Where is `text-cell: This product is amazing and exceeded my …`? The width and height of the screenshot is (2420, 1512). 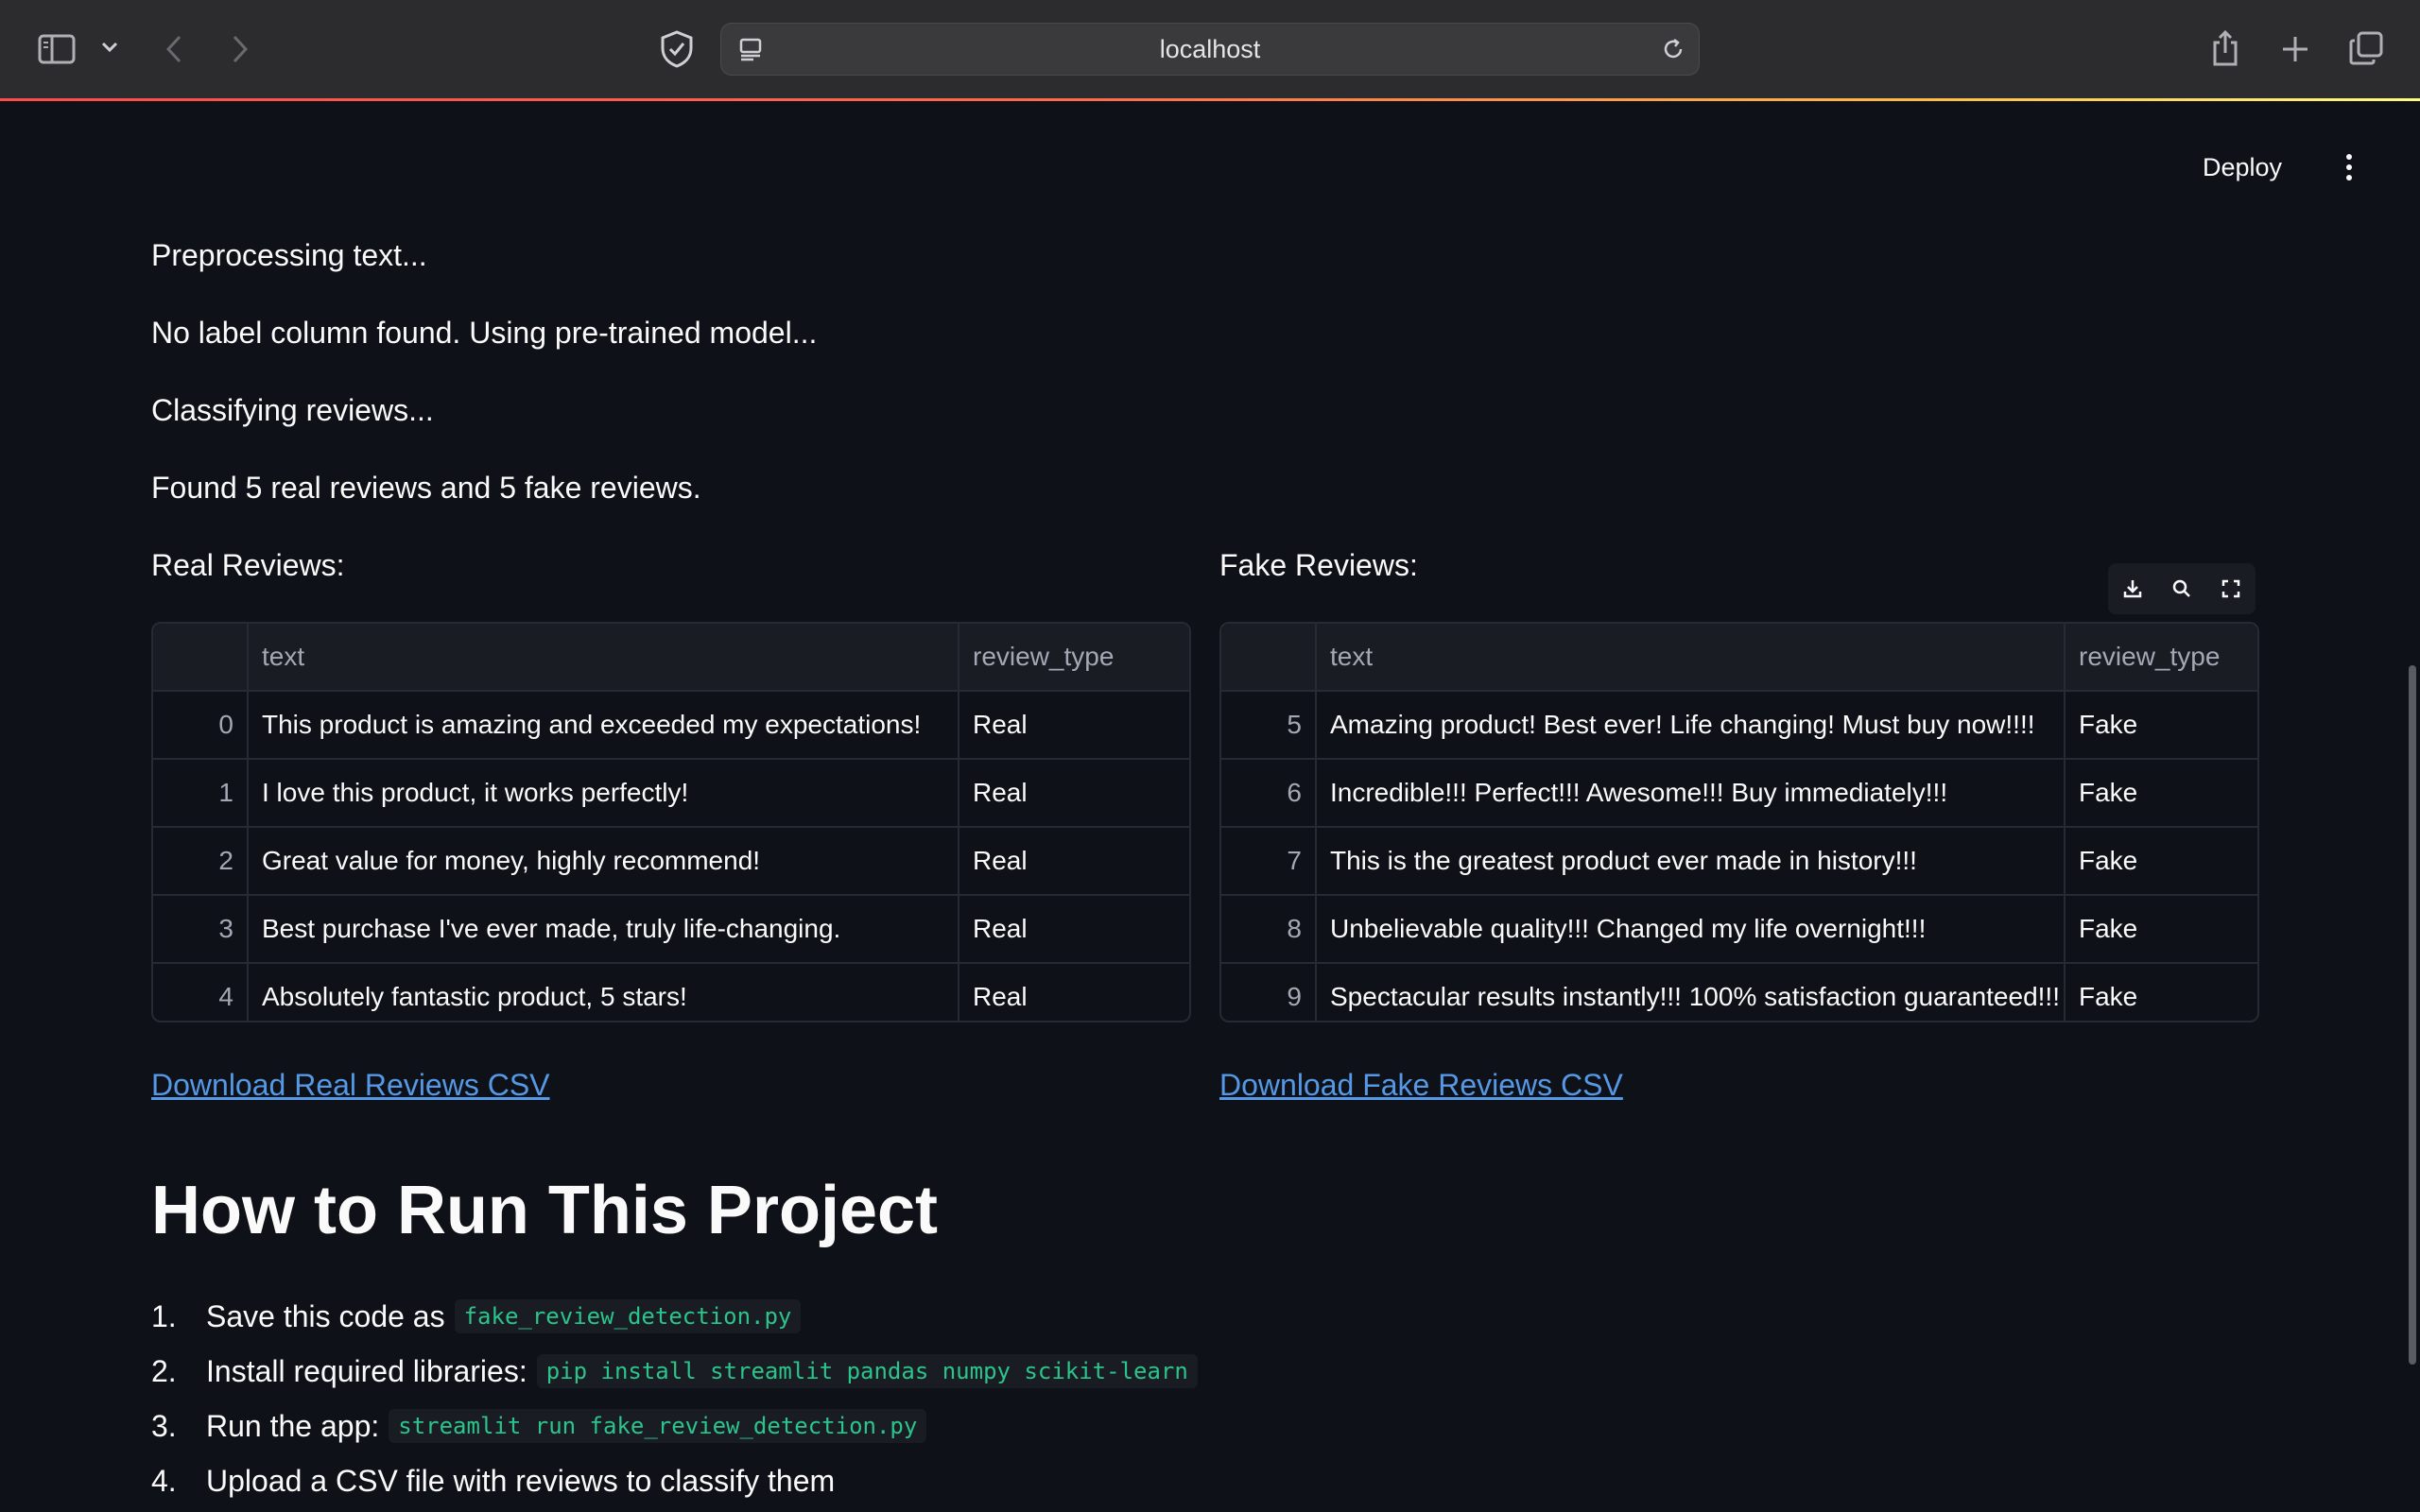 text-cell: This product is amazing and exceeded my … is located at coordinates (603, 725).